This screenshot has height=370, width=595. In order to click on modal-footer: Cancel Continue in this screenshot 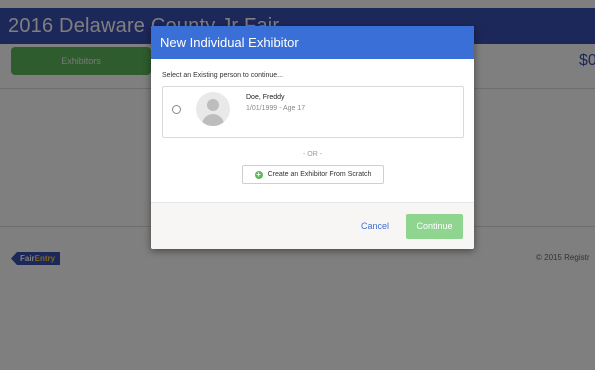, I will do `click(312, 225)`.